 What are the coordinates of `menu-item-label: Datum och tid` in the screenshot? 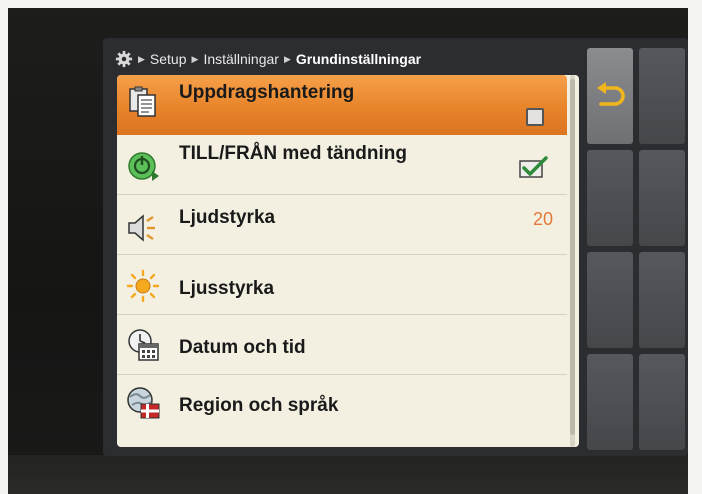 It's located at (242, 347).